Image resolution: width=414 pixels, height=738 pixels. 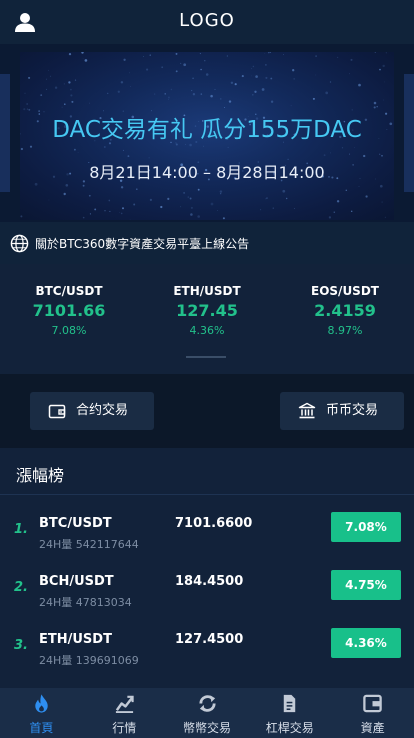 I want to click on app-header: LOGO, so click(x=207, y=22).